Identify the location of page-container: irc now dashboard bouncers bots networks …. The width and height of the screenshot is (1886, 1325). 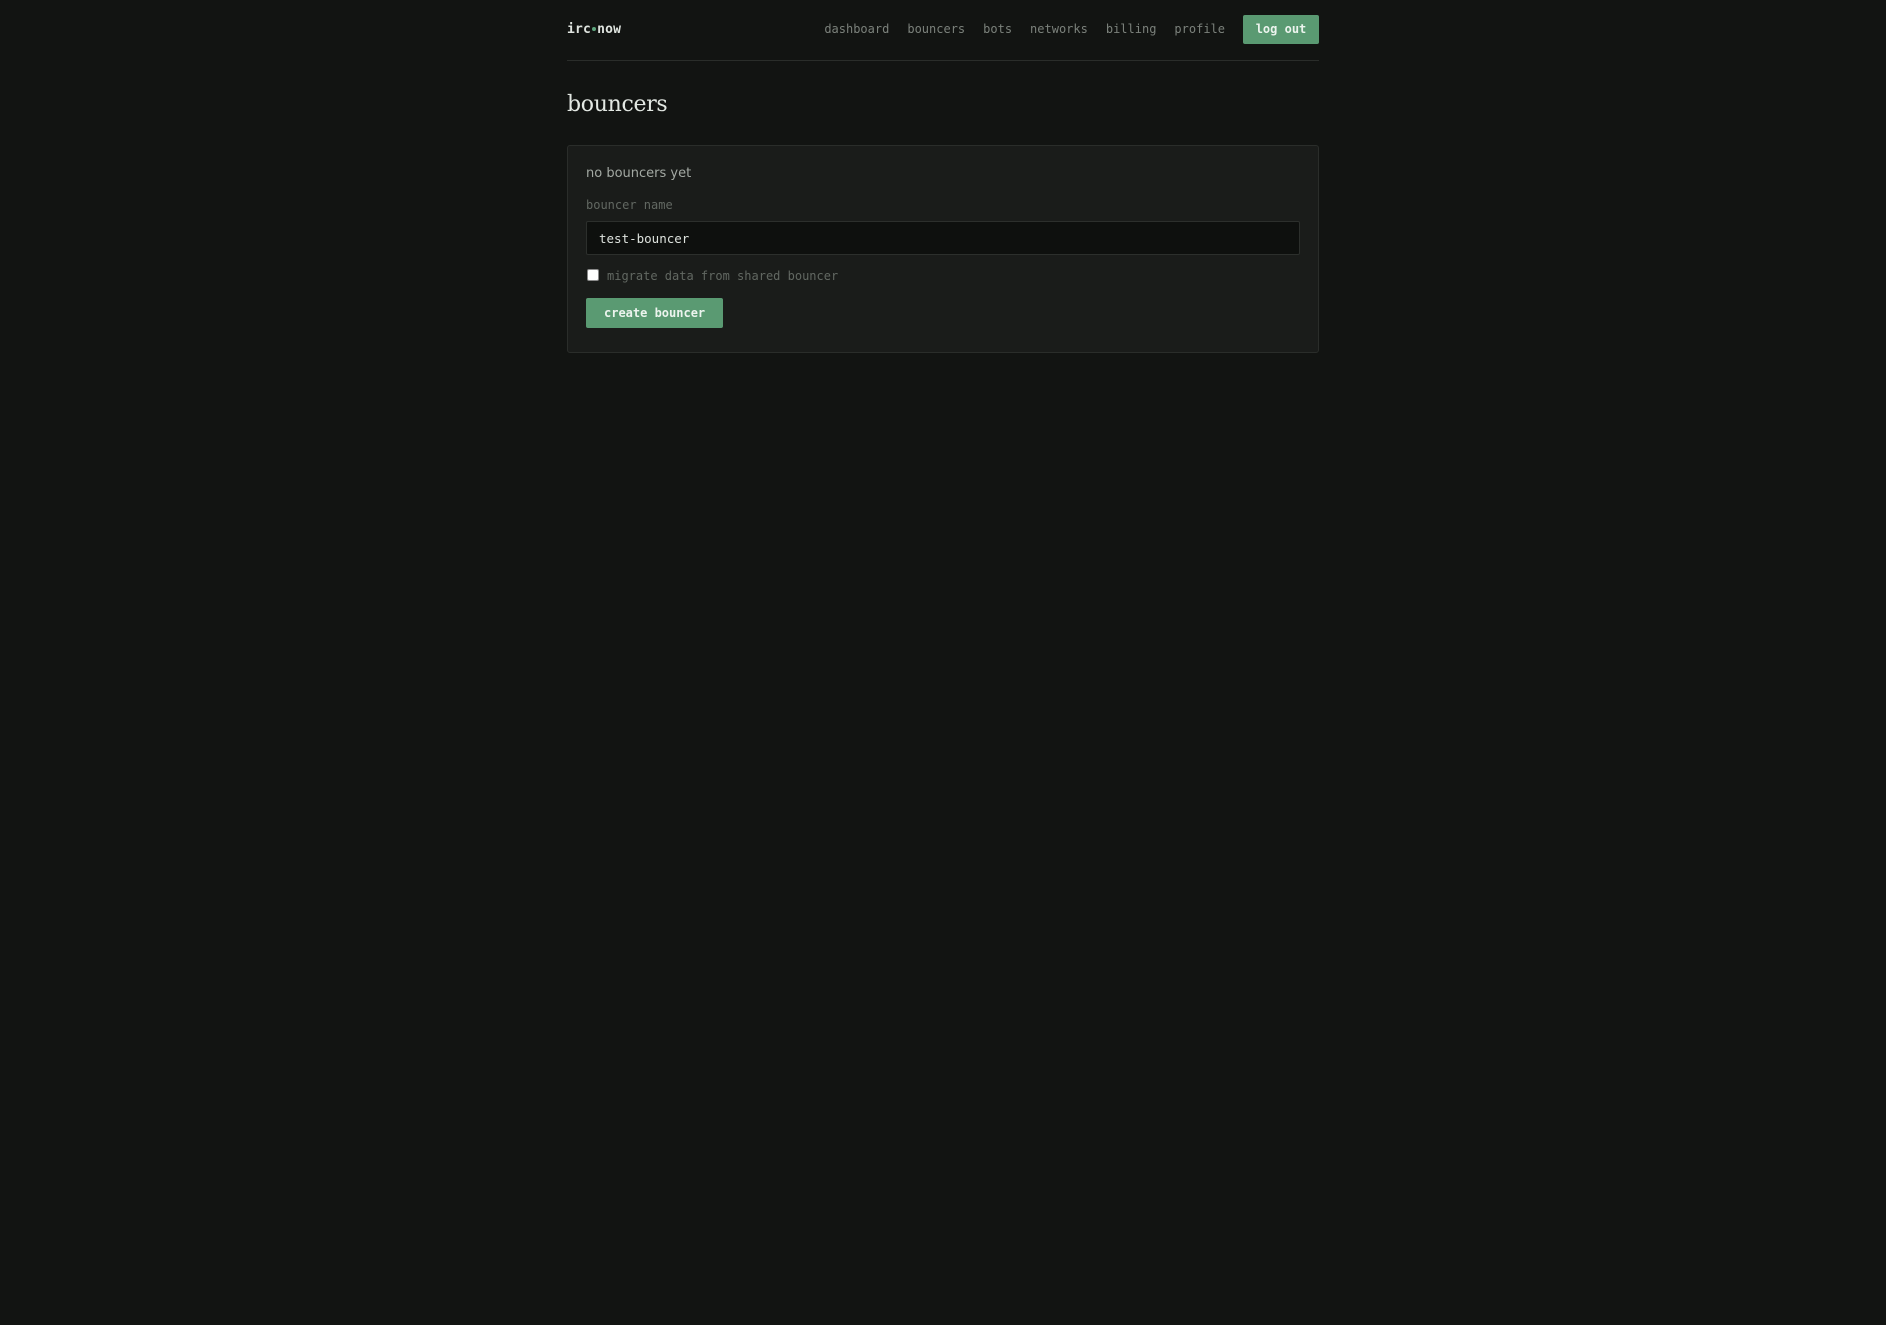
(943, 176).